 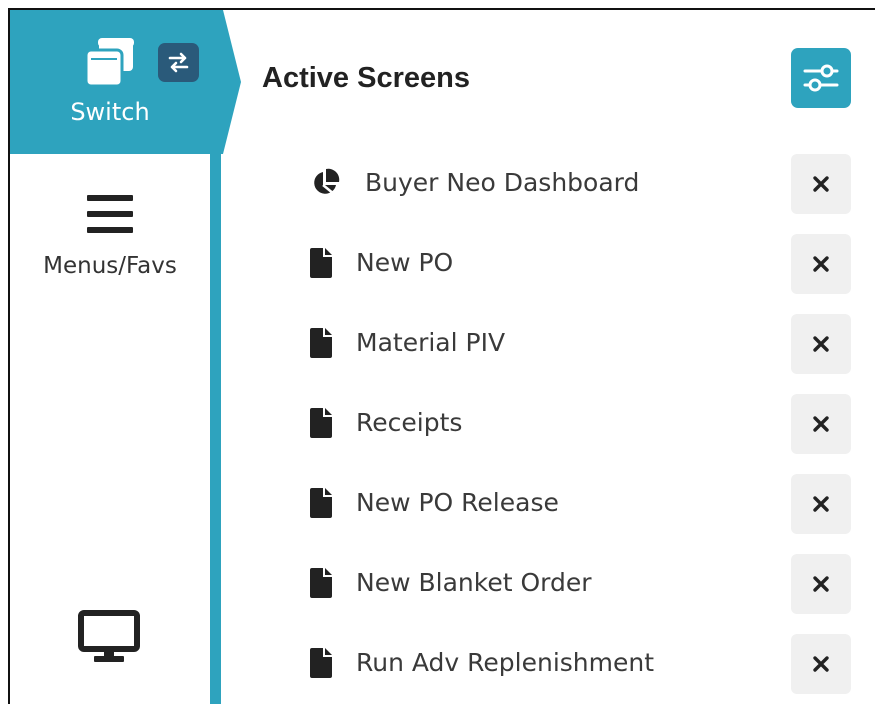 I want to click on switch-label: Switch, so click(x=110, y=112).